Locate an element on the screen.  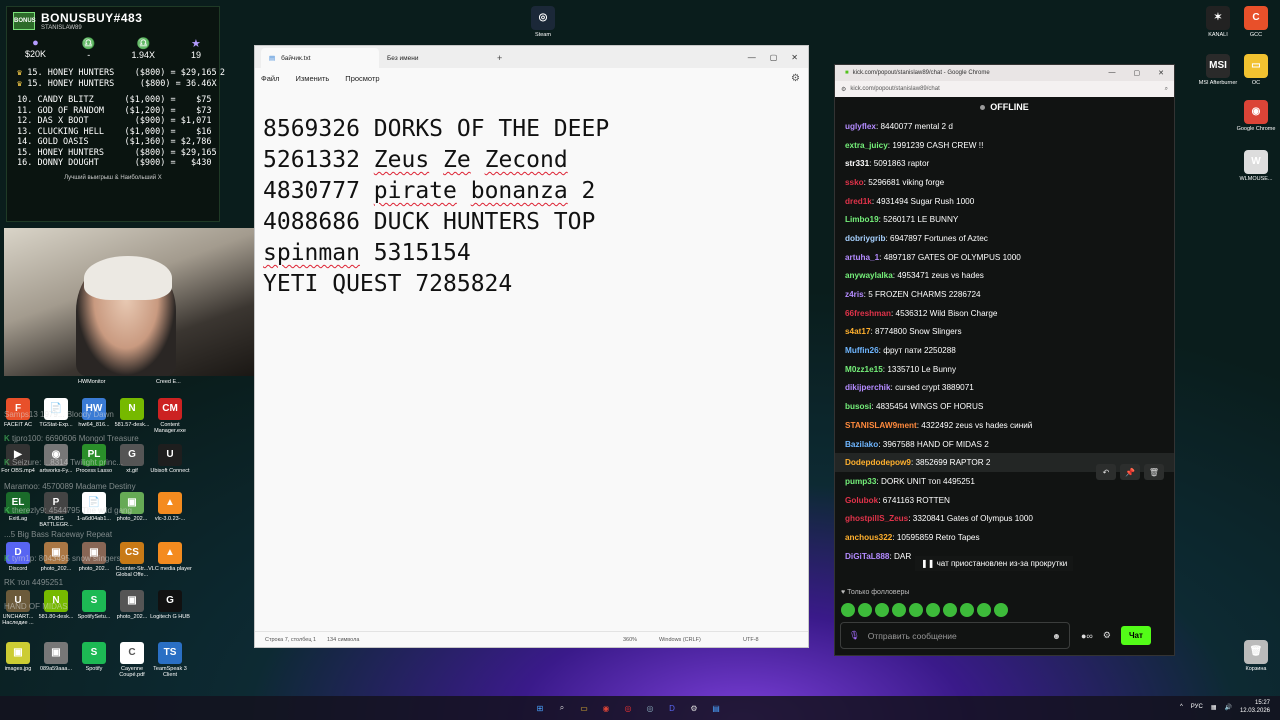
chat-message: busosi: 4835454 WINGS OF HORUS is located at coordinates (1009, 406).